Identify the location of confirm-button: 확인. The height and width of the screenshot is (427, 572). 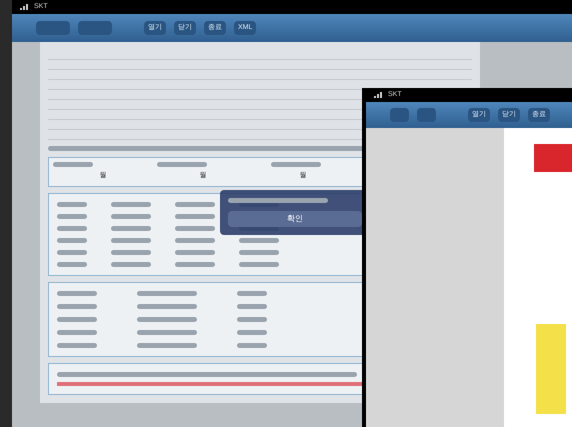
(295, 219).